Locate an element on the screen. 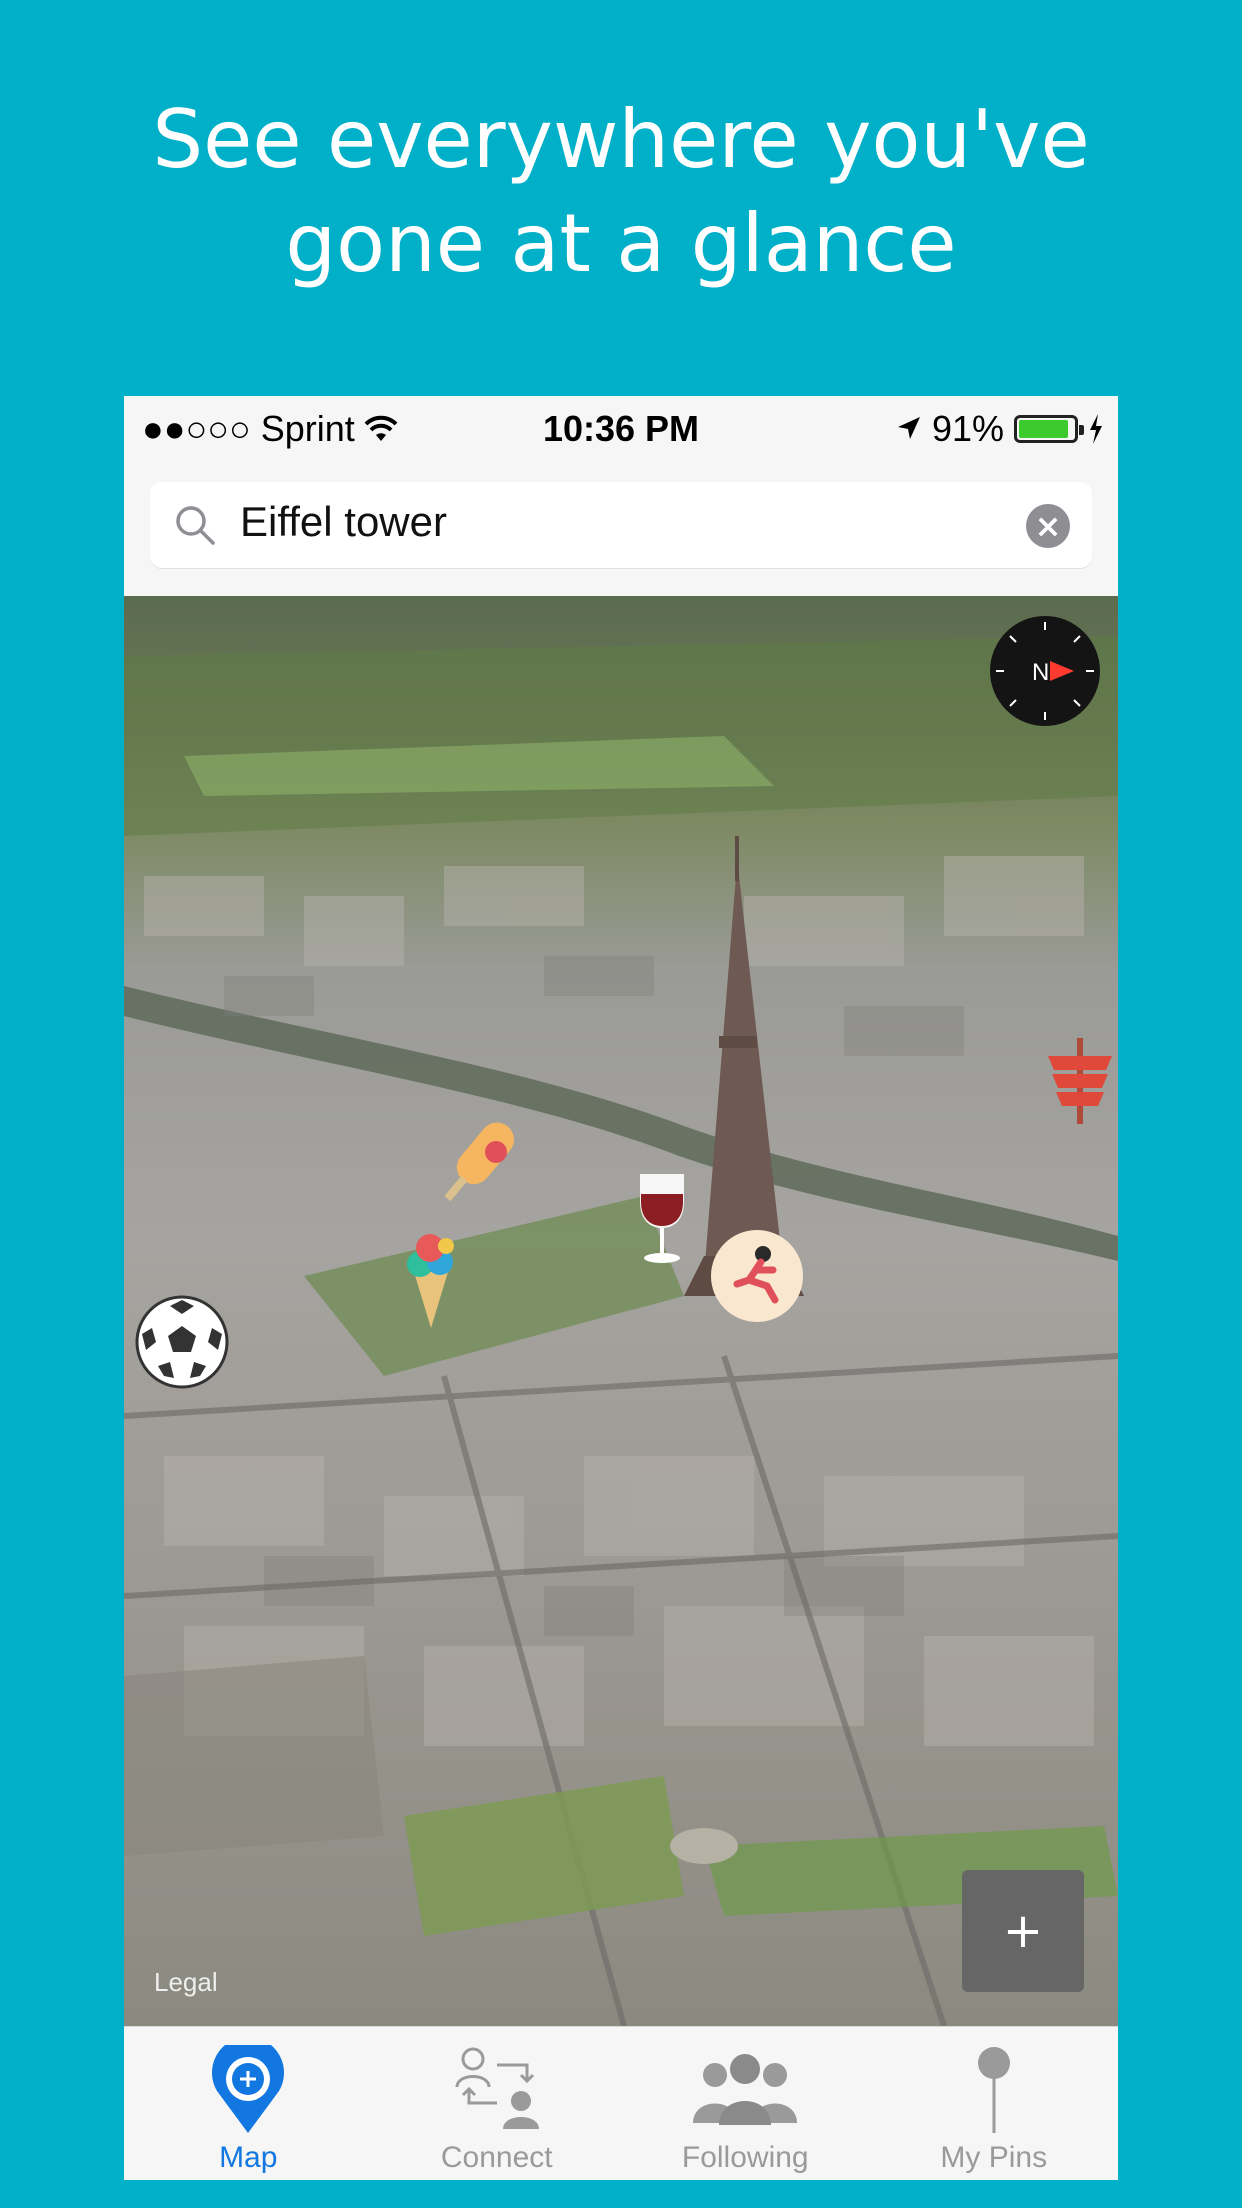 The height and width of the screenshot is (2208, 1242). compass-letter: N is located at coordinates (1040, 672).